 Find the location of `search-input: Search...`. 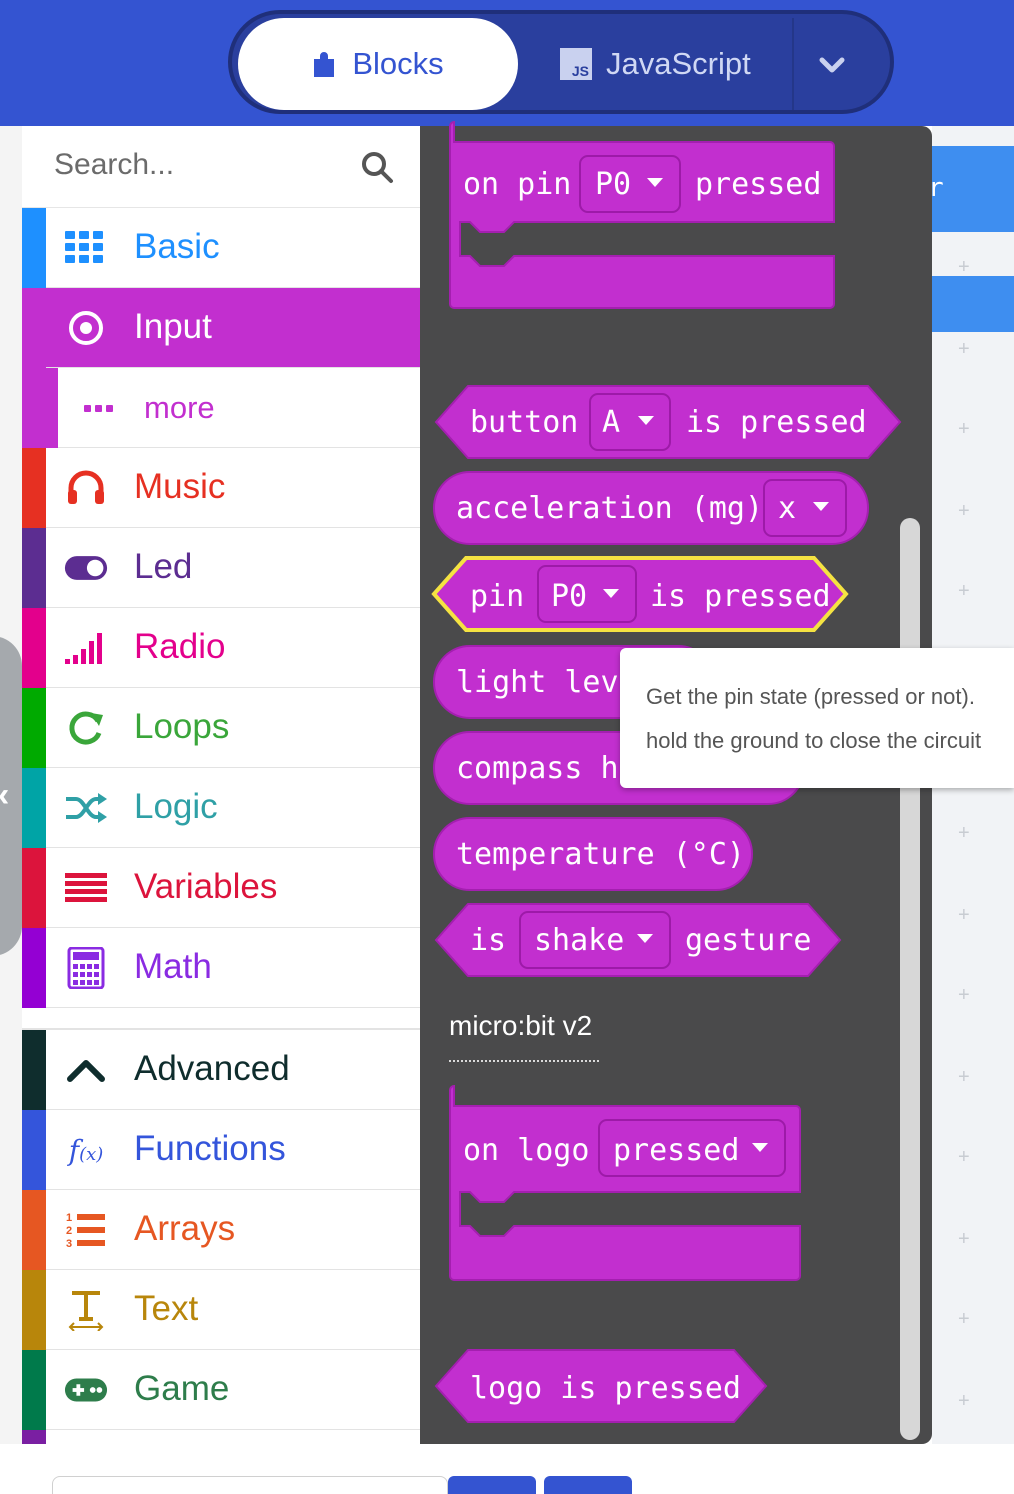

search-input: Search... is located at coordinates (114, 165).